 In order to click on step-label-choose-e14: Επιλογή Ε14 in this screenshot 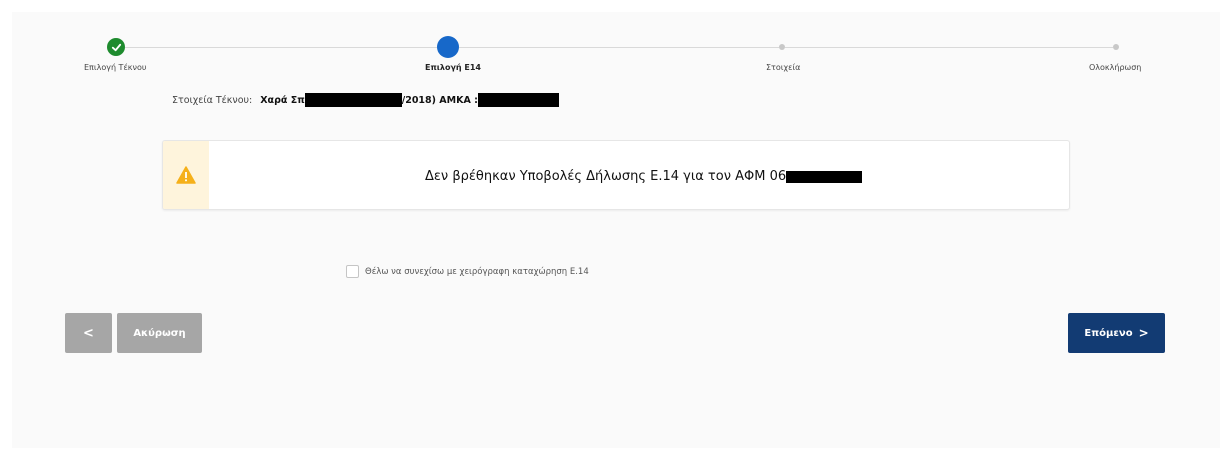, I will do `click(453, 67)`.